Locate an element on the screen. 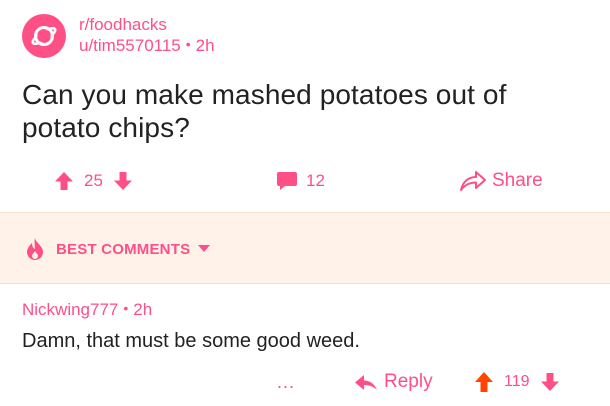 This screenshot has height=406, width=610. comments-button: 12 is located at coordinates (300, 181).